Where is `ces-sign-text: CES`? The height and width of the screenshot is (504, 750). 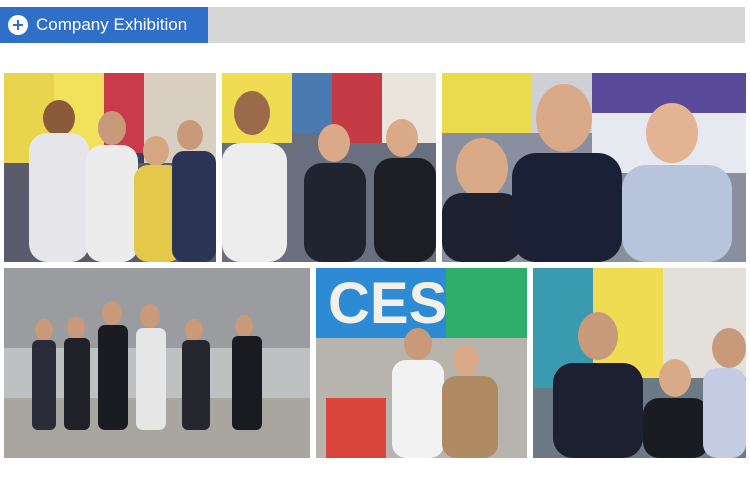 ces-sign-text: CES is located at coordinates (387, 303).